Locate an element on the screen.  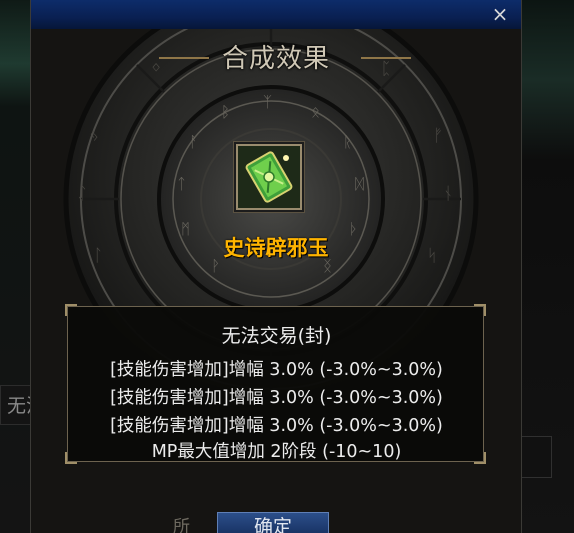
svg-text: ᛃ is located at coordinates (94, 136).